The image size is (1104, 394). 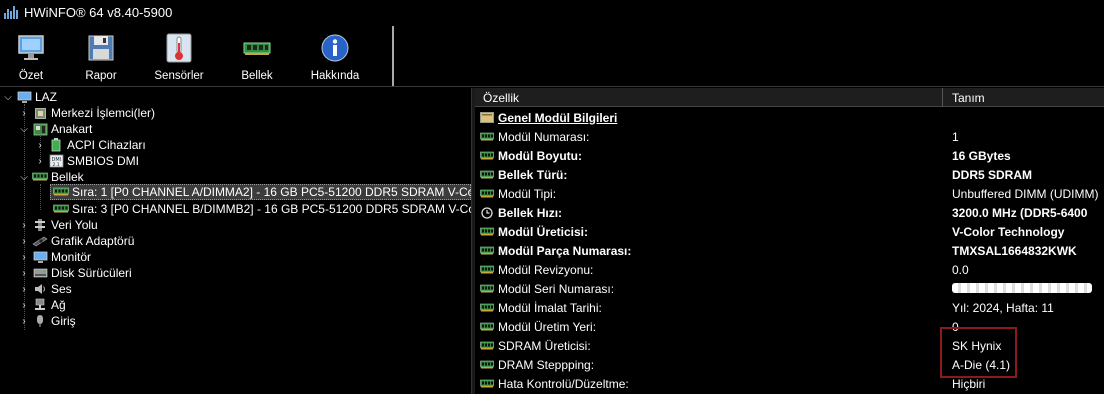 What do you see at coordinates (789, 250) in the screenshot?
I see `detail-row: Modül Parça Numarası: TMXSAL1664832KWK` at bounding box center [789, 250].